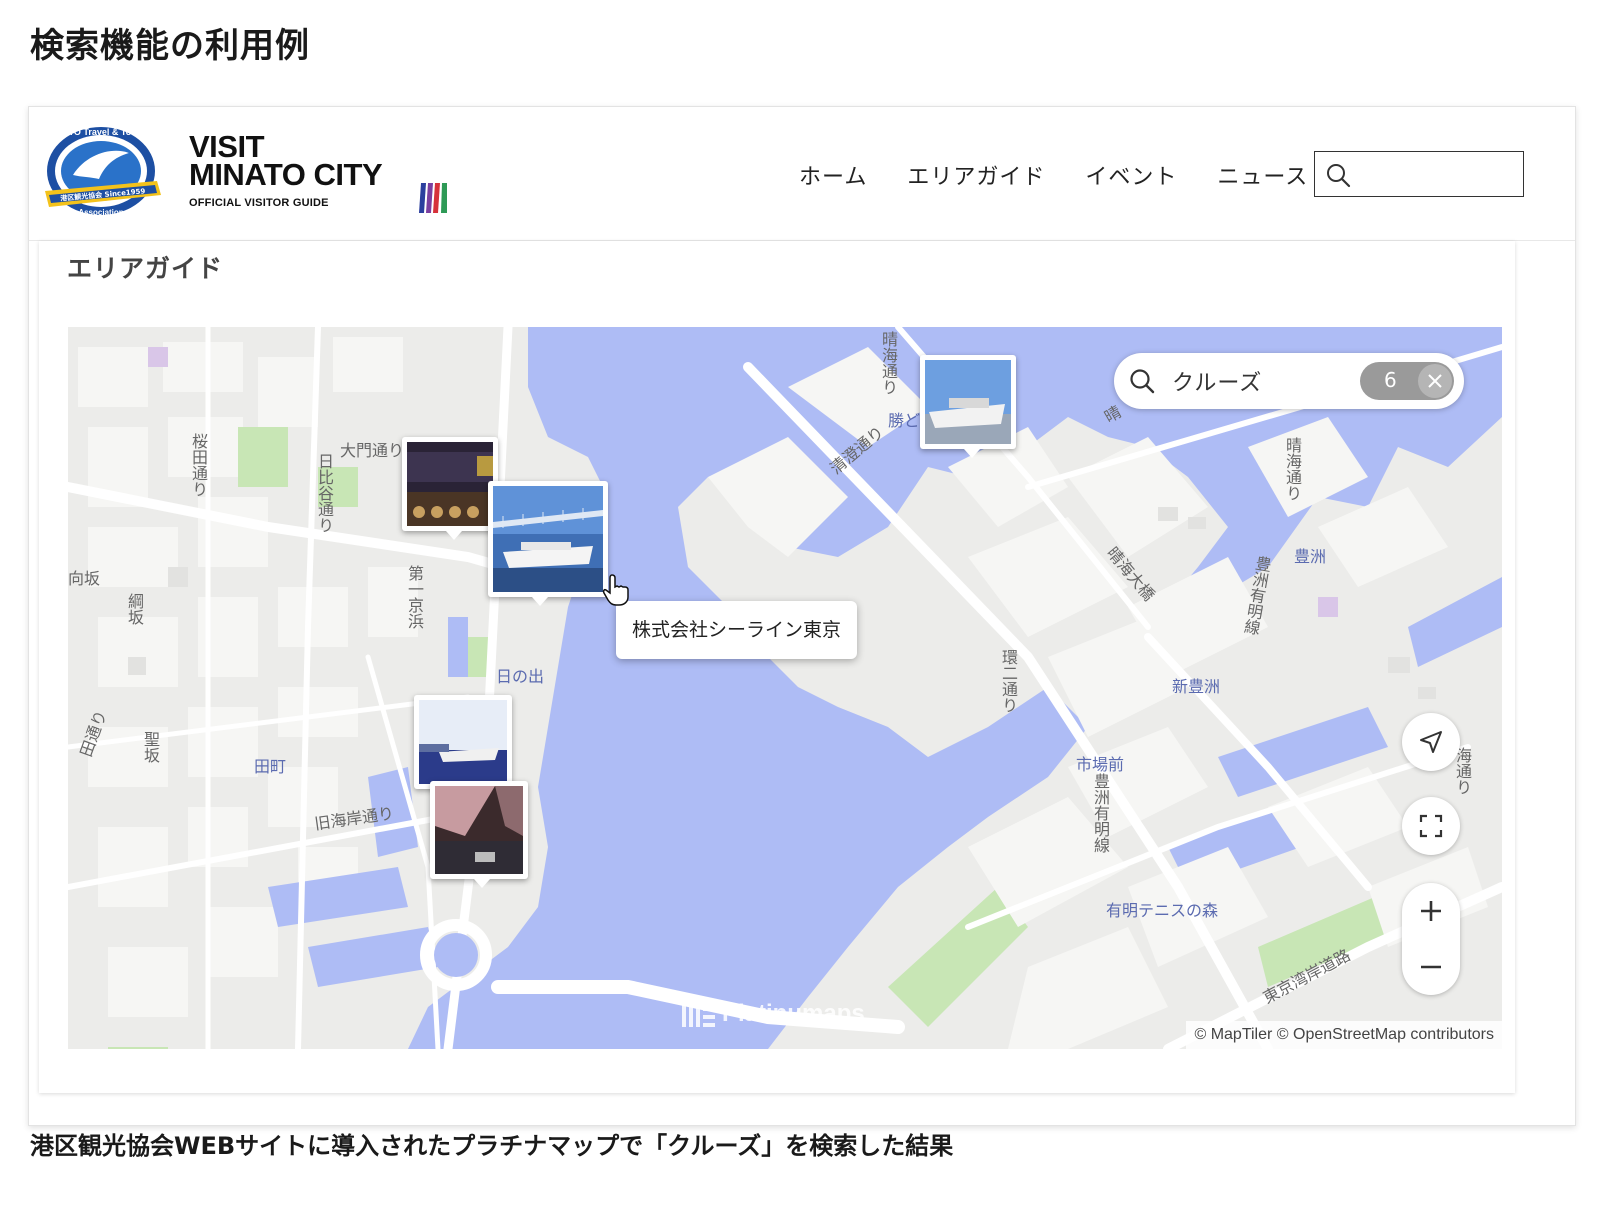 This screenshot has width=1600, height=1214. I want to click on result-count: 6, so click(1390, 380).